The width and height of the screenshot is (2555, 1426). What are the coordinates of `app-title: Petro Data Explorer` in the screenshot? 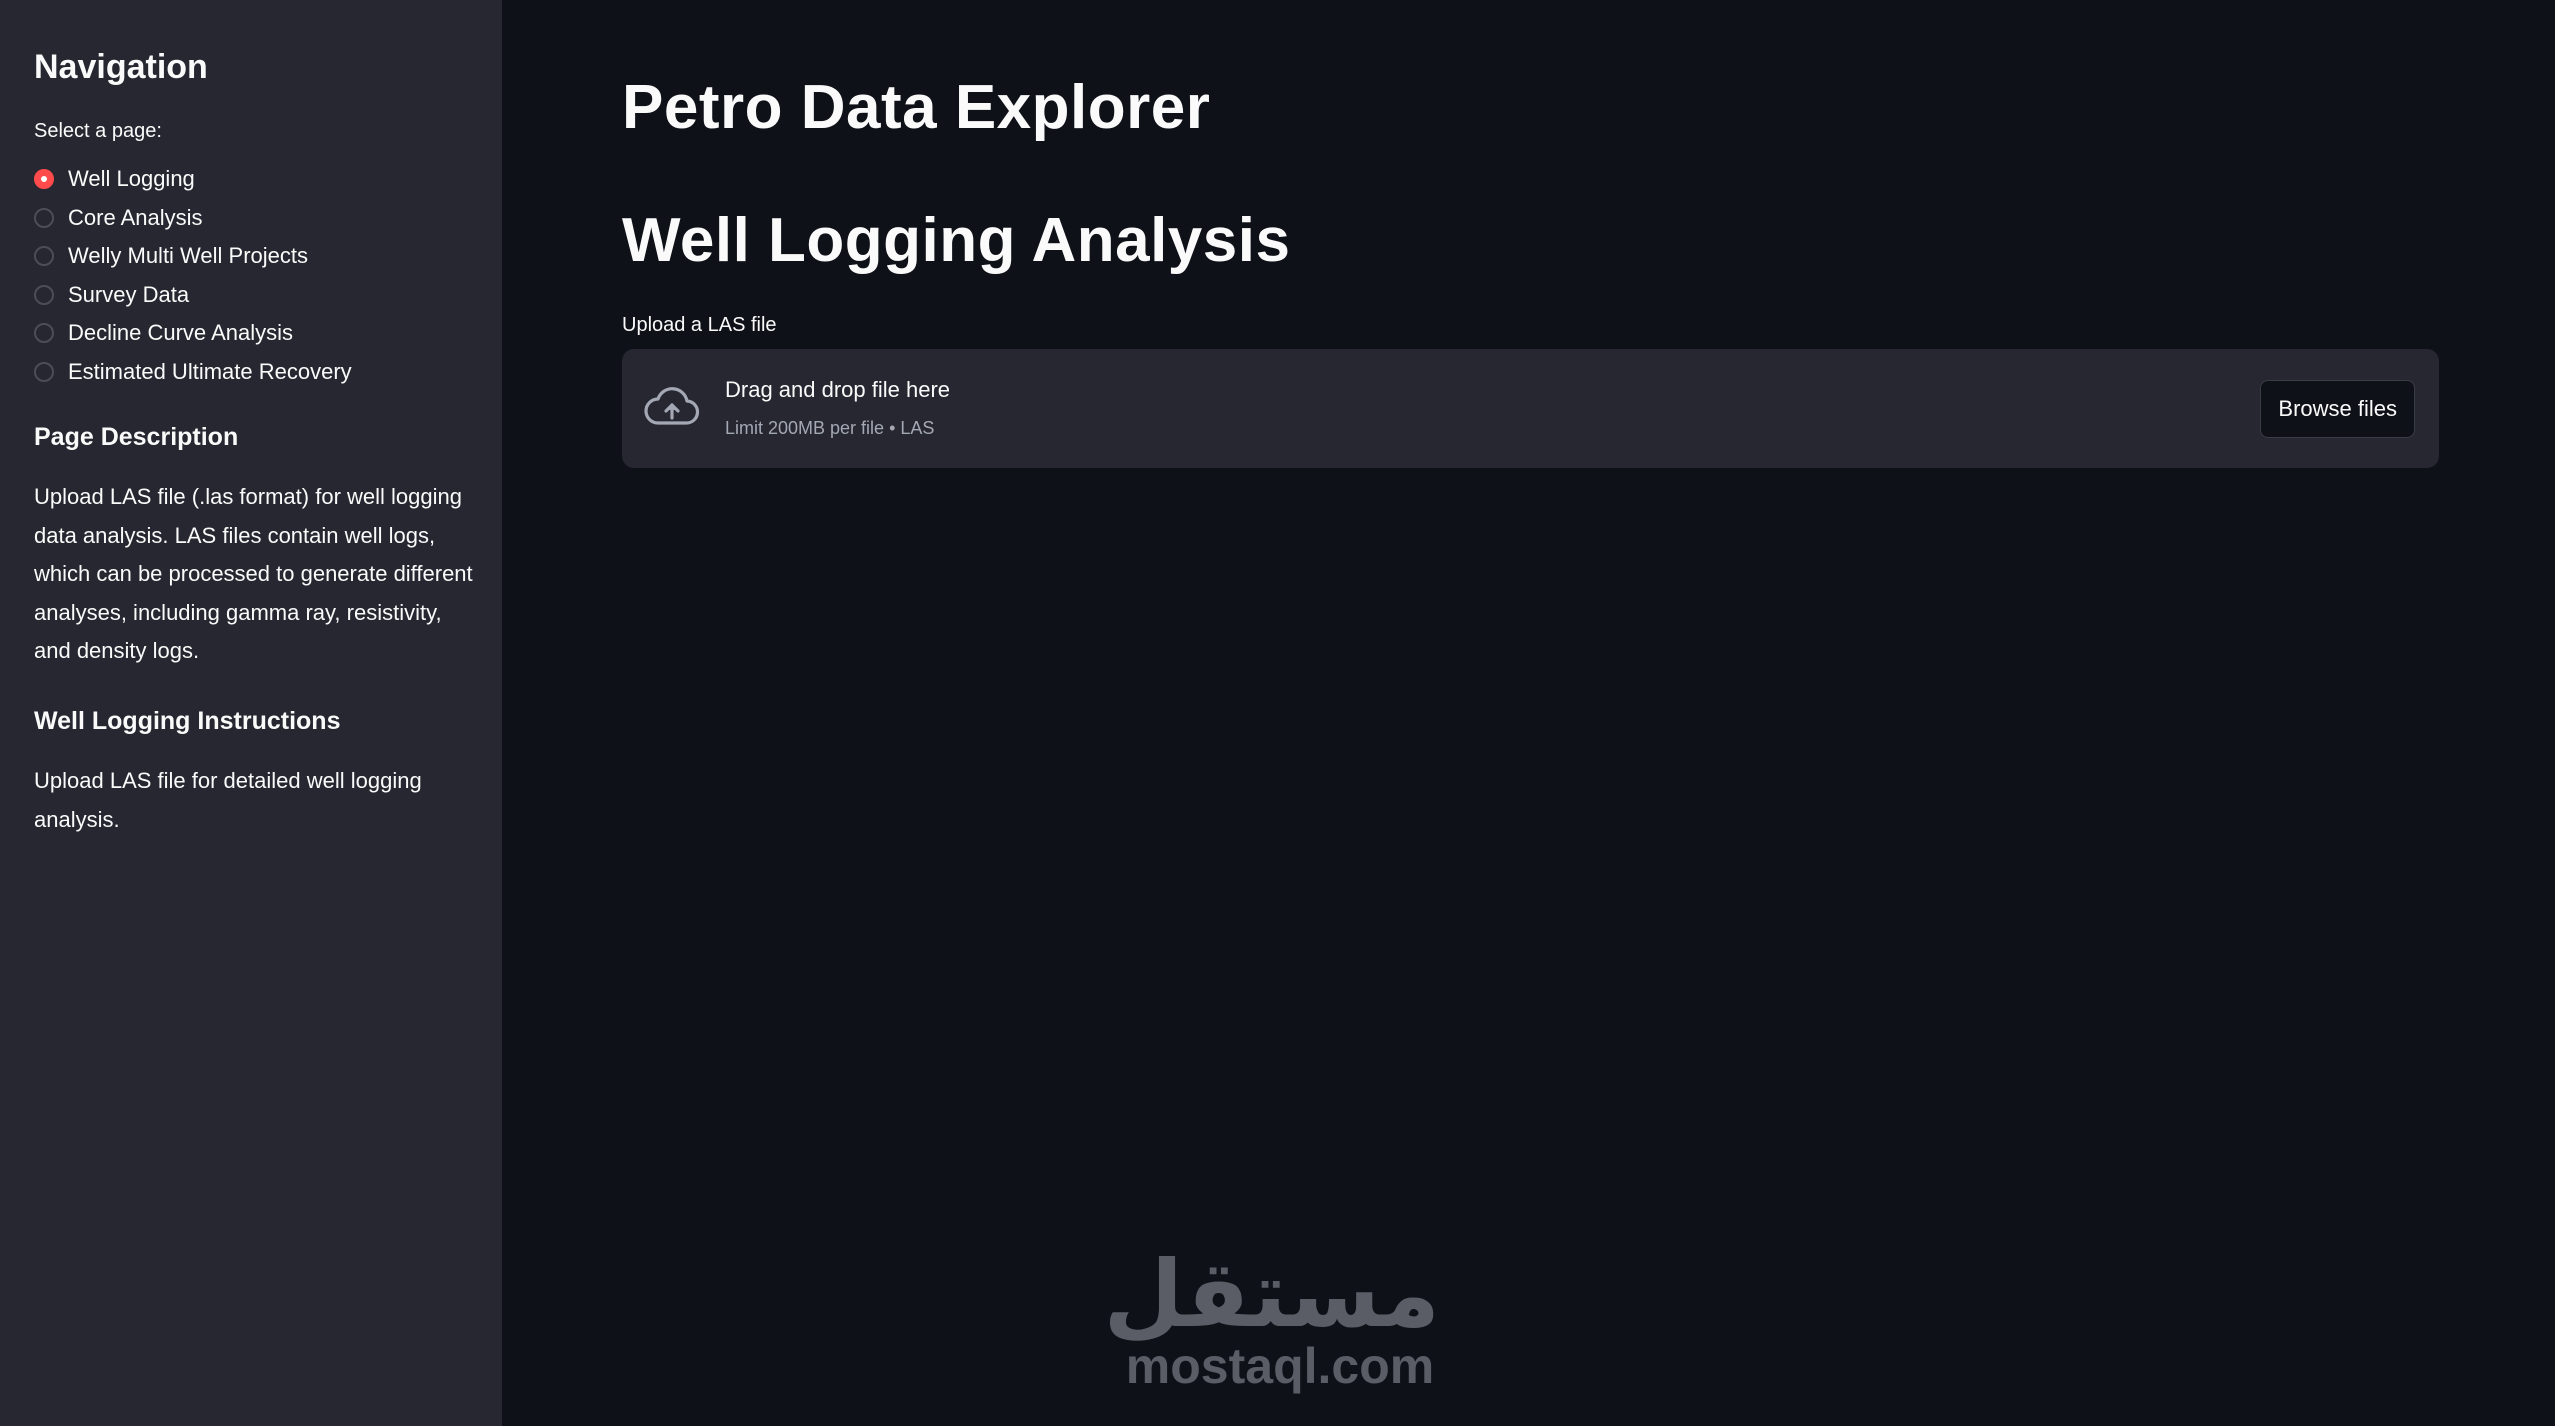 It's located at (916, 107).